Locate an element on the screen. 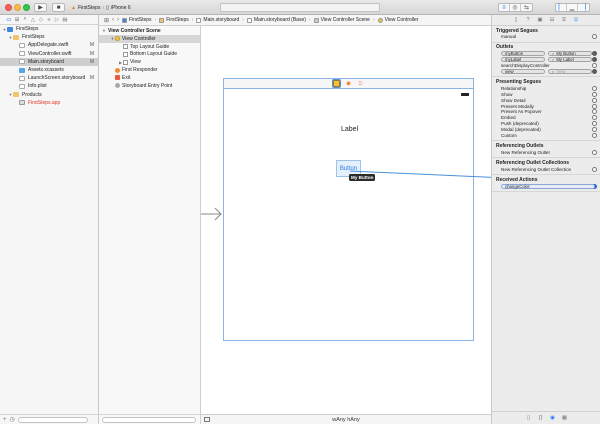  code-snippet-icon: {} is located at coordinates (540, 418).